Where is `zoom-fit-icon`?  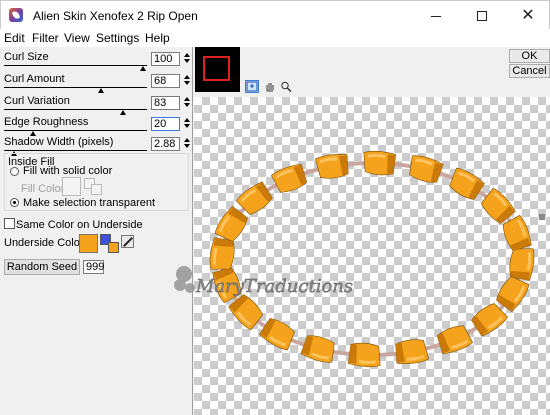
zoom-fit-icon is located at coordinates (252, 86).